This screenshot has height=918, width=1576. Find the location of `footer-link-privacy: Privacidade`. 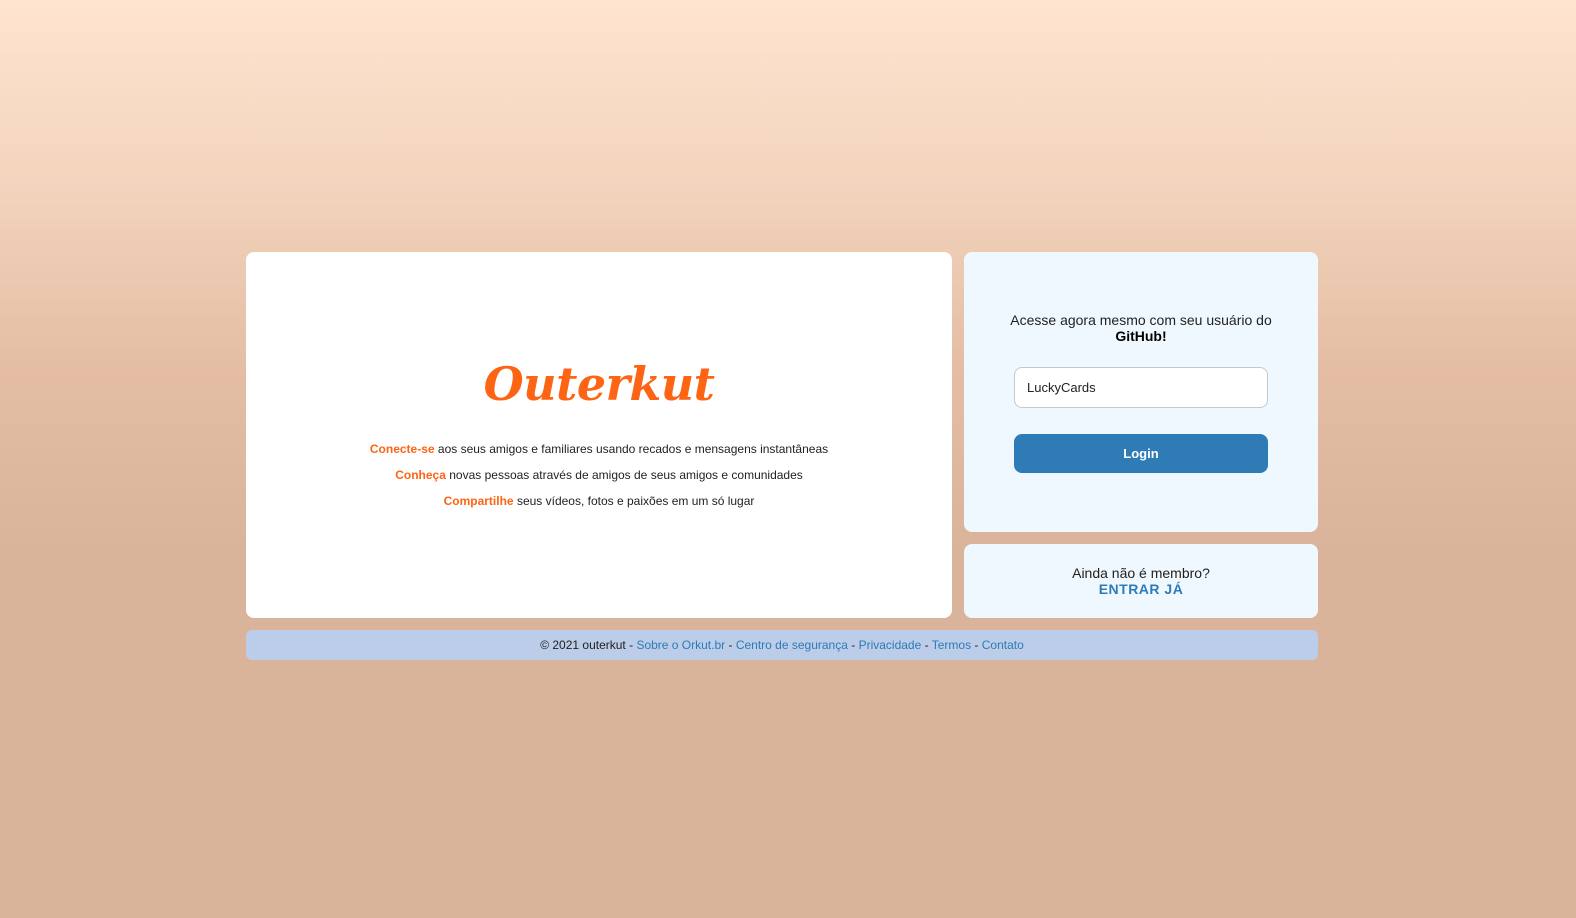

footer-link-privacy: Privacidade is located at coordinates (890, 645).